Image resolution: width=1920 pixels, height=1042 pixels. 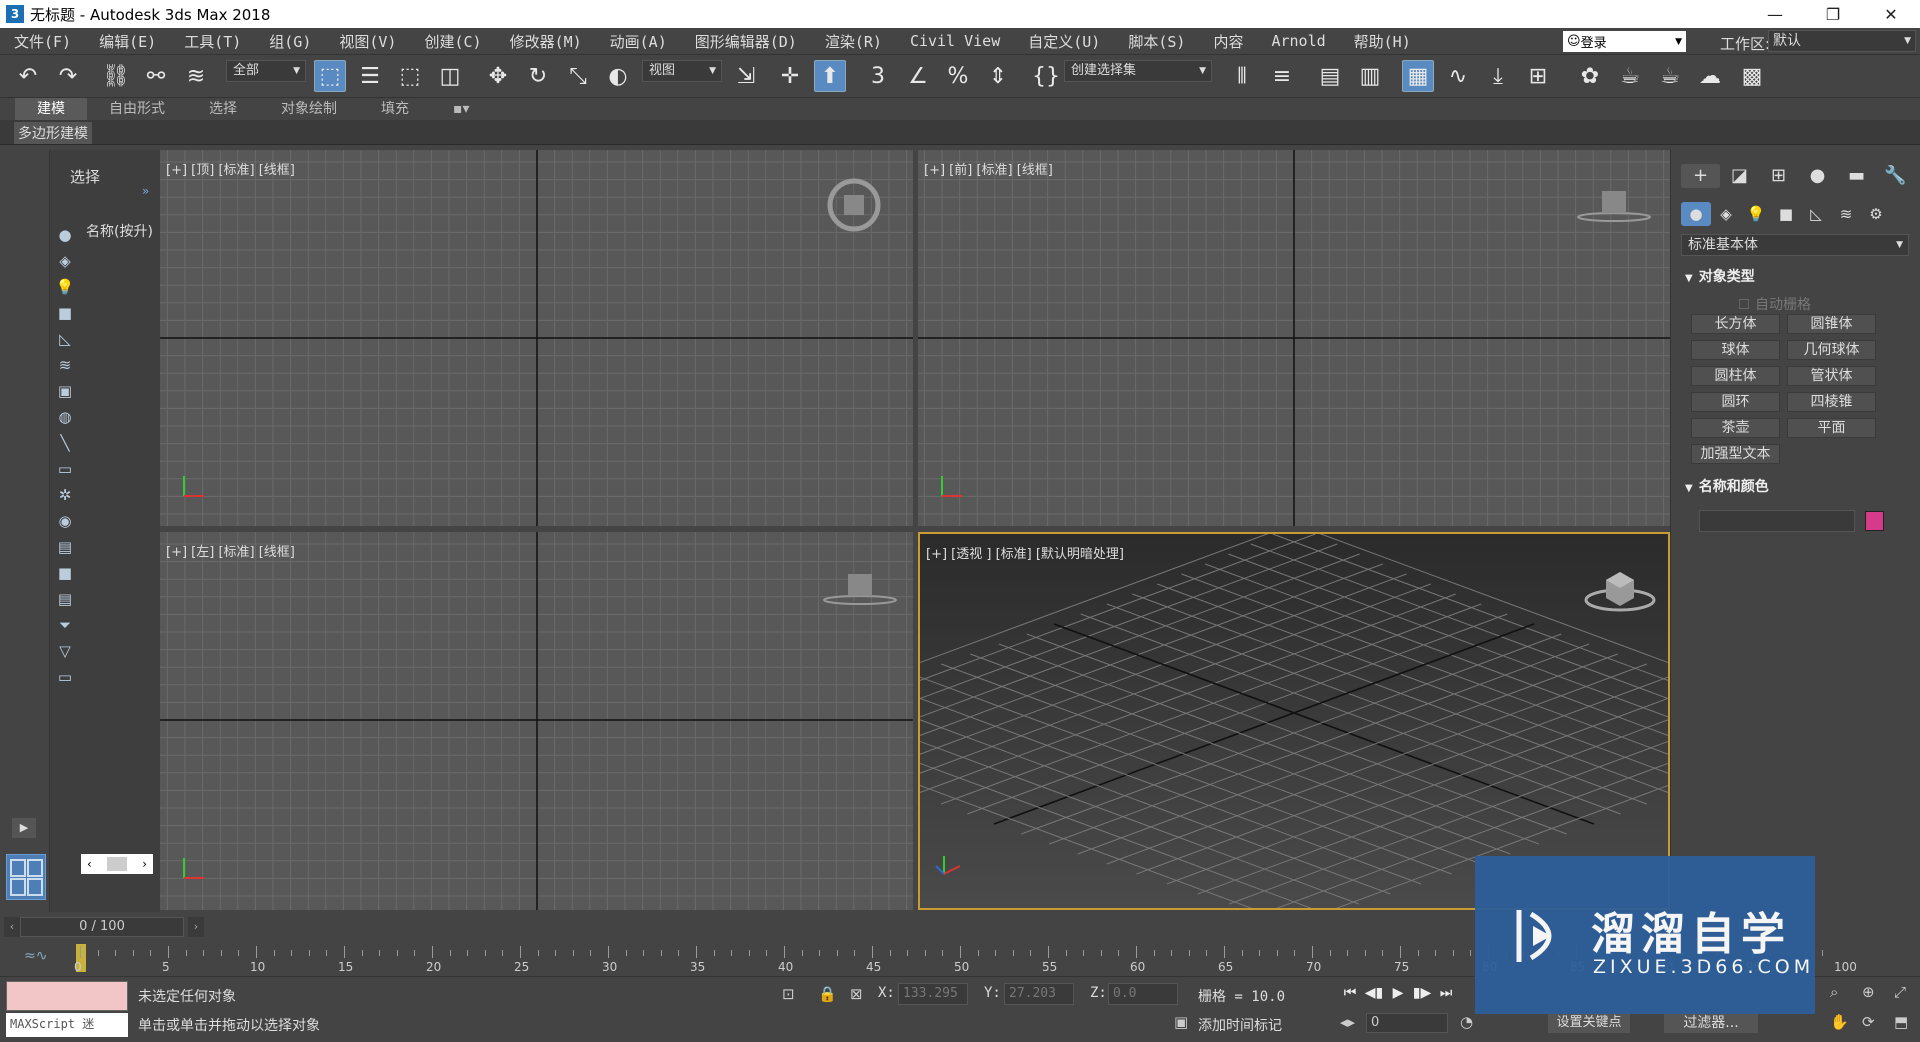 I want to click on next-frame-icon: ›, so click(x=196, y=927).